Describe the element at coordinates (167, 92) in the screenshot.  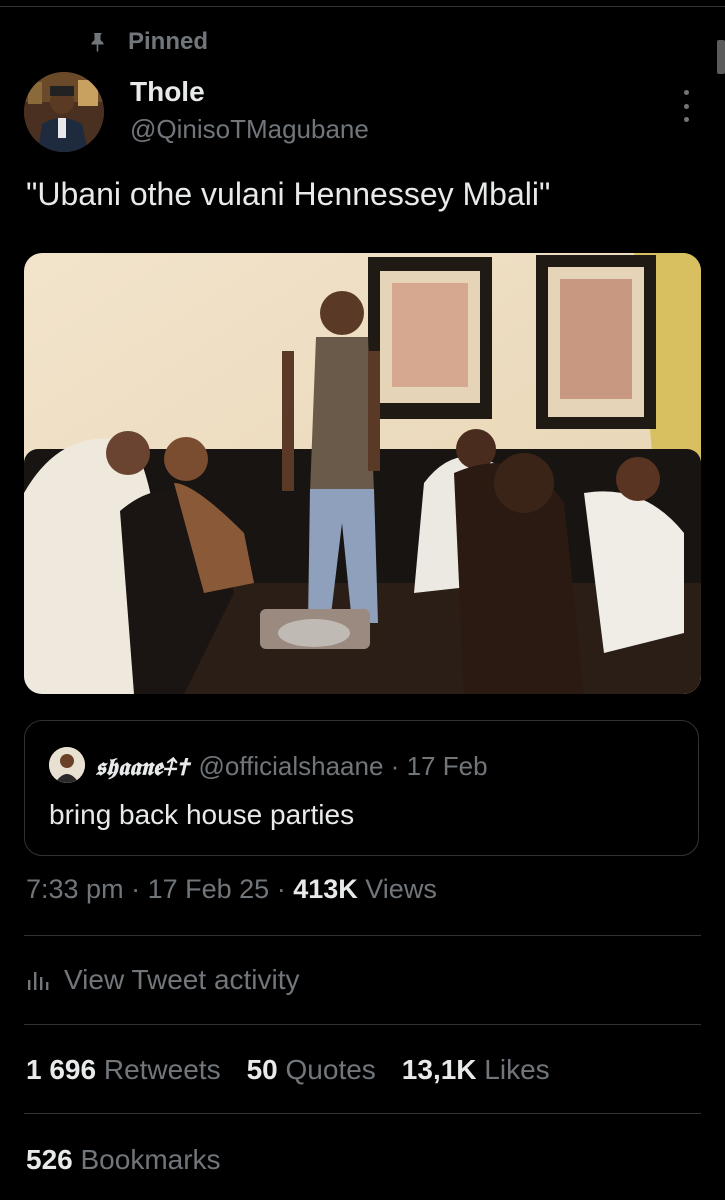
I see `author-name: Thole` at that location.